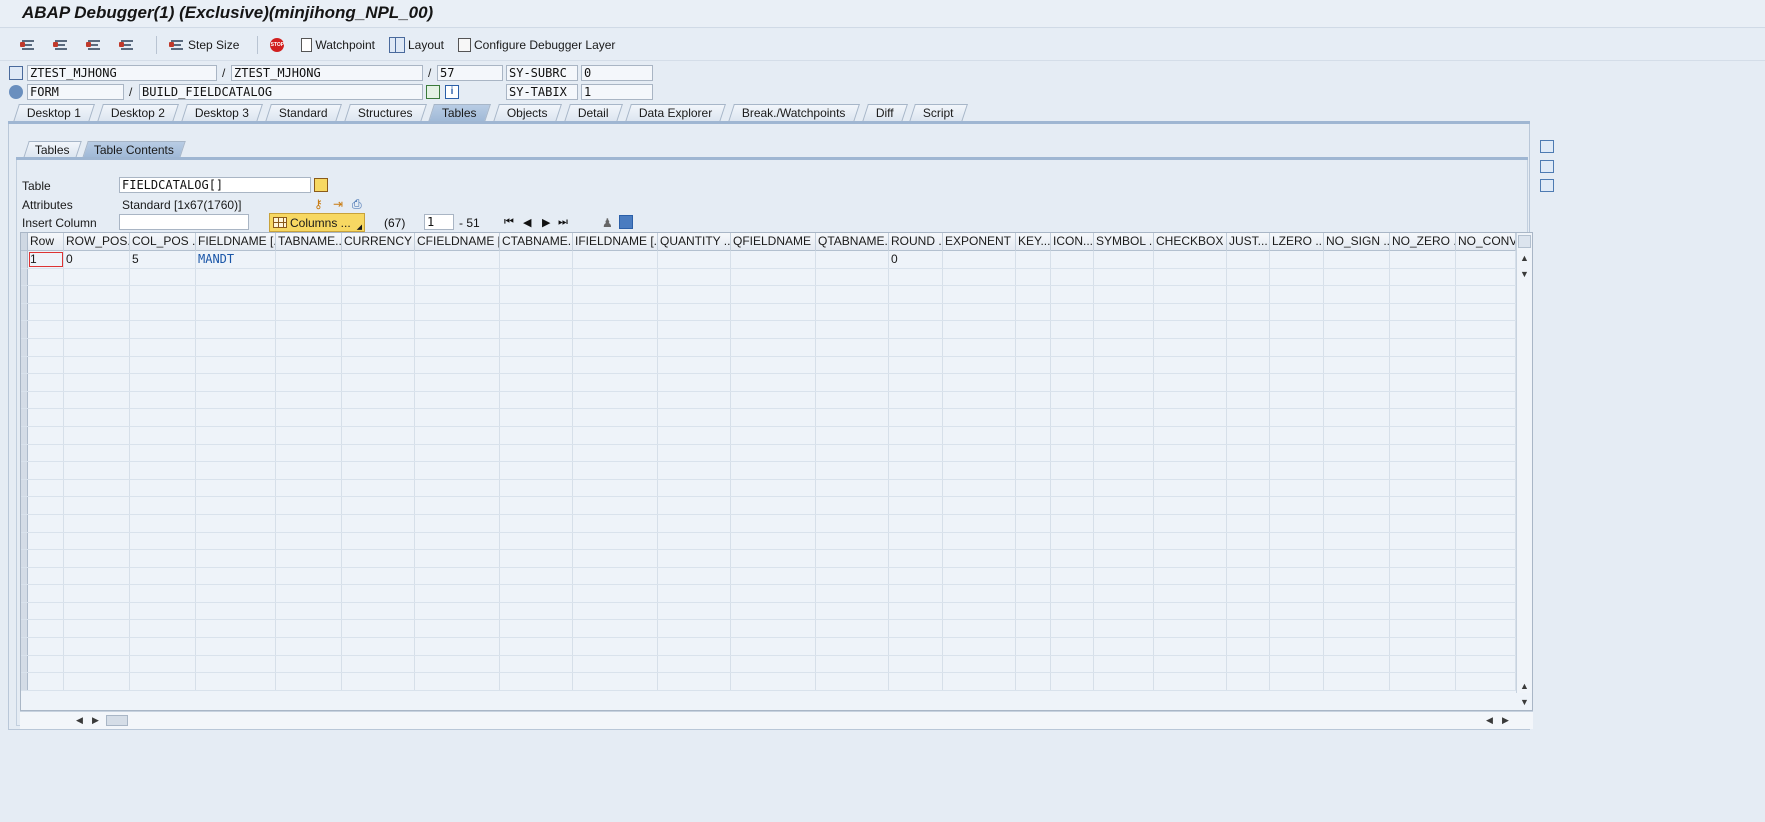 Image resolution: width=1765 pixels, height=822 pixels. I want to click on scroll-down-icon: ▼, so click(1524, 274).